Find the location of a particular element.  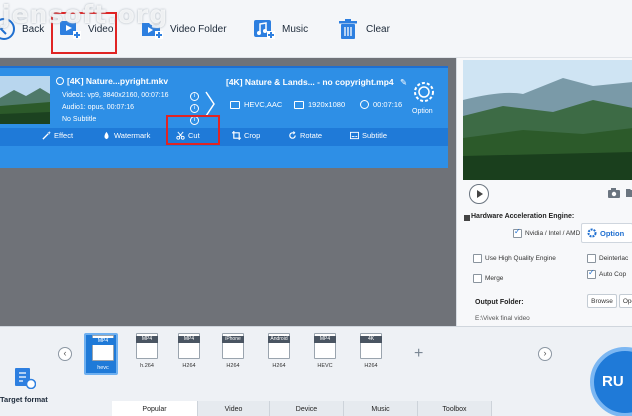

effect-label: Effect is located at coordinates (64, 135).